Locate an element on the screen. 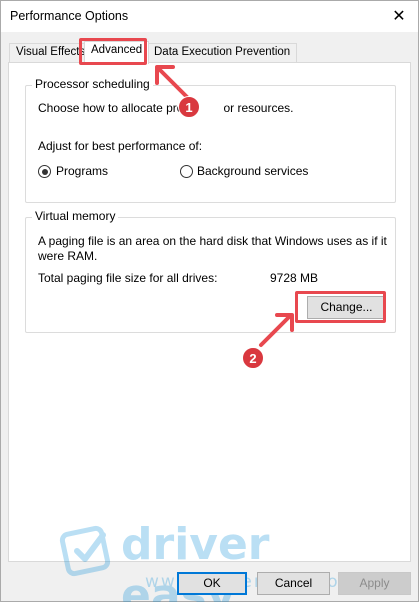  window-title: Performance Options is located at coordinates (69, 16).